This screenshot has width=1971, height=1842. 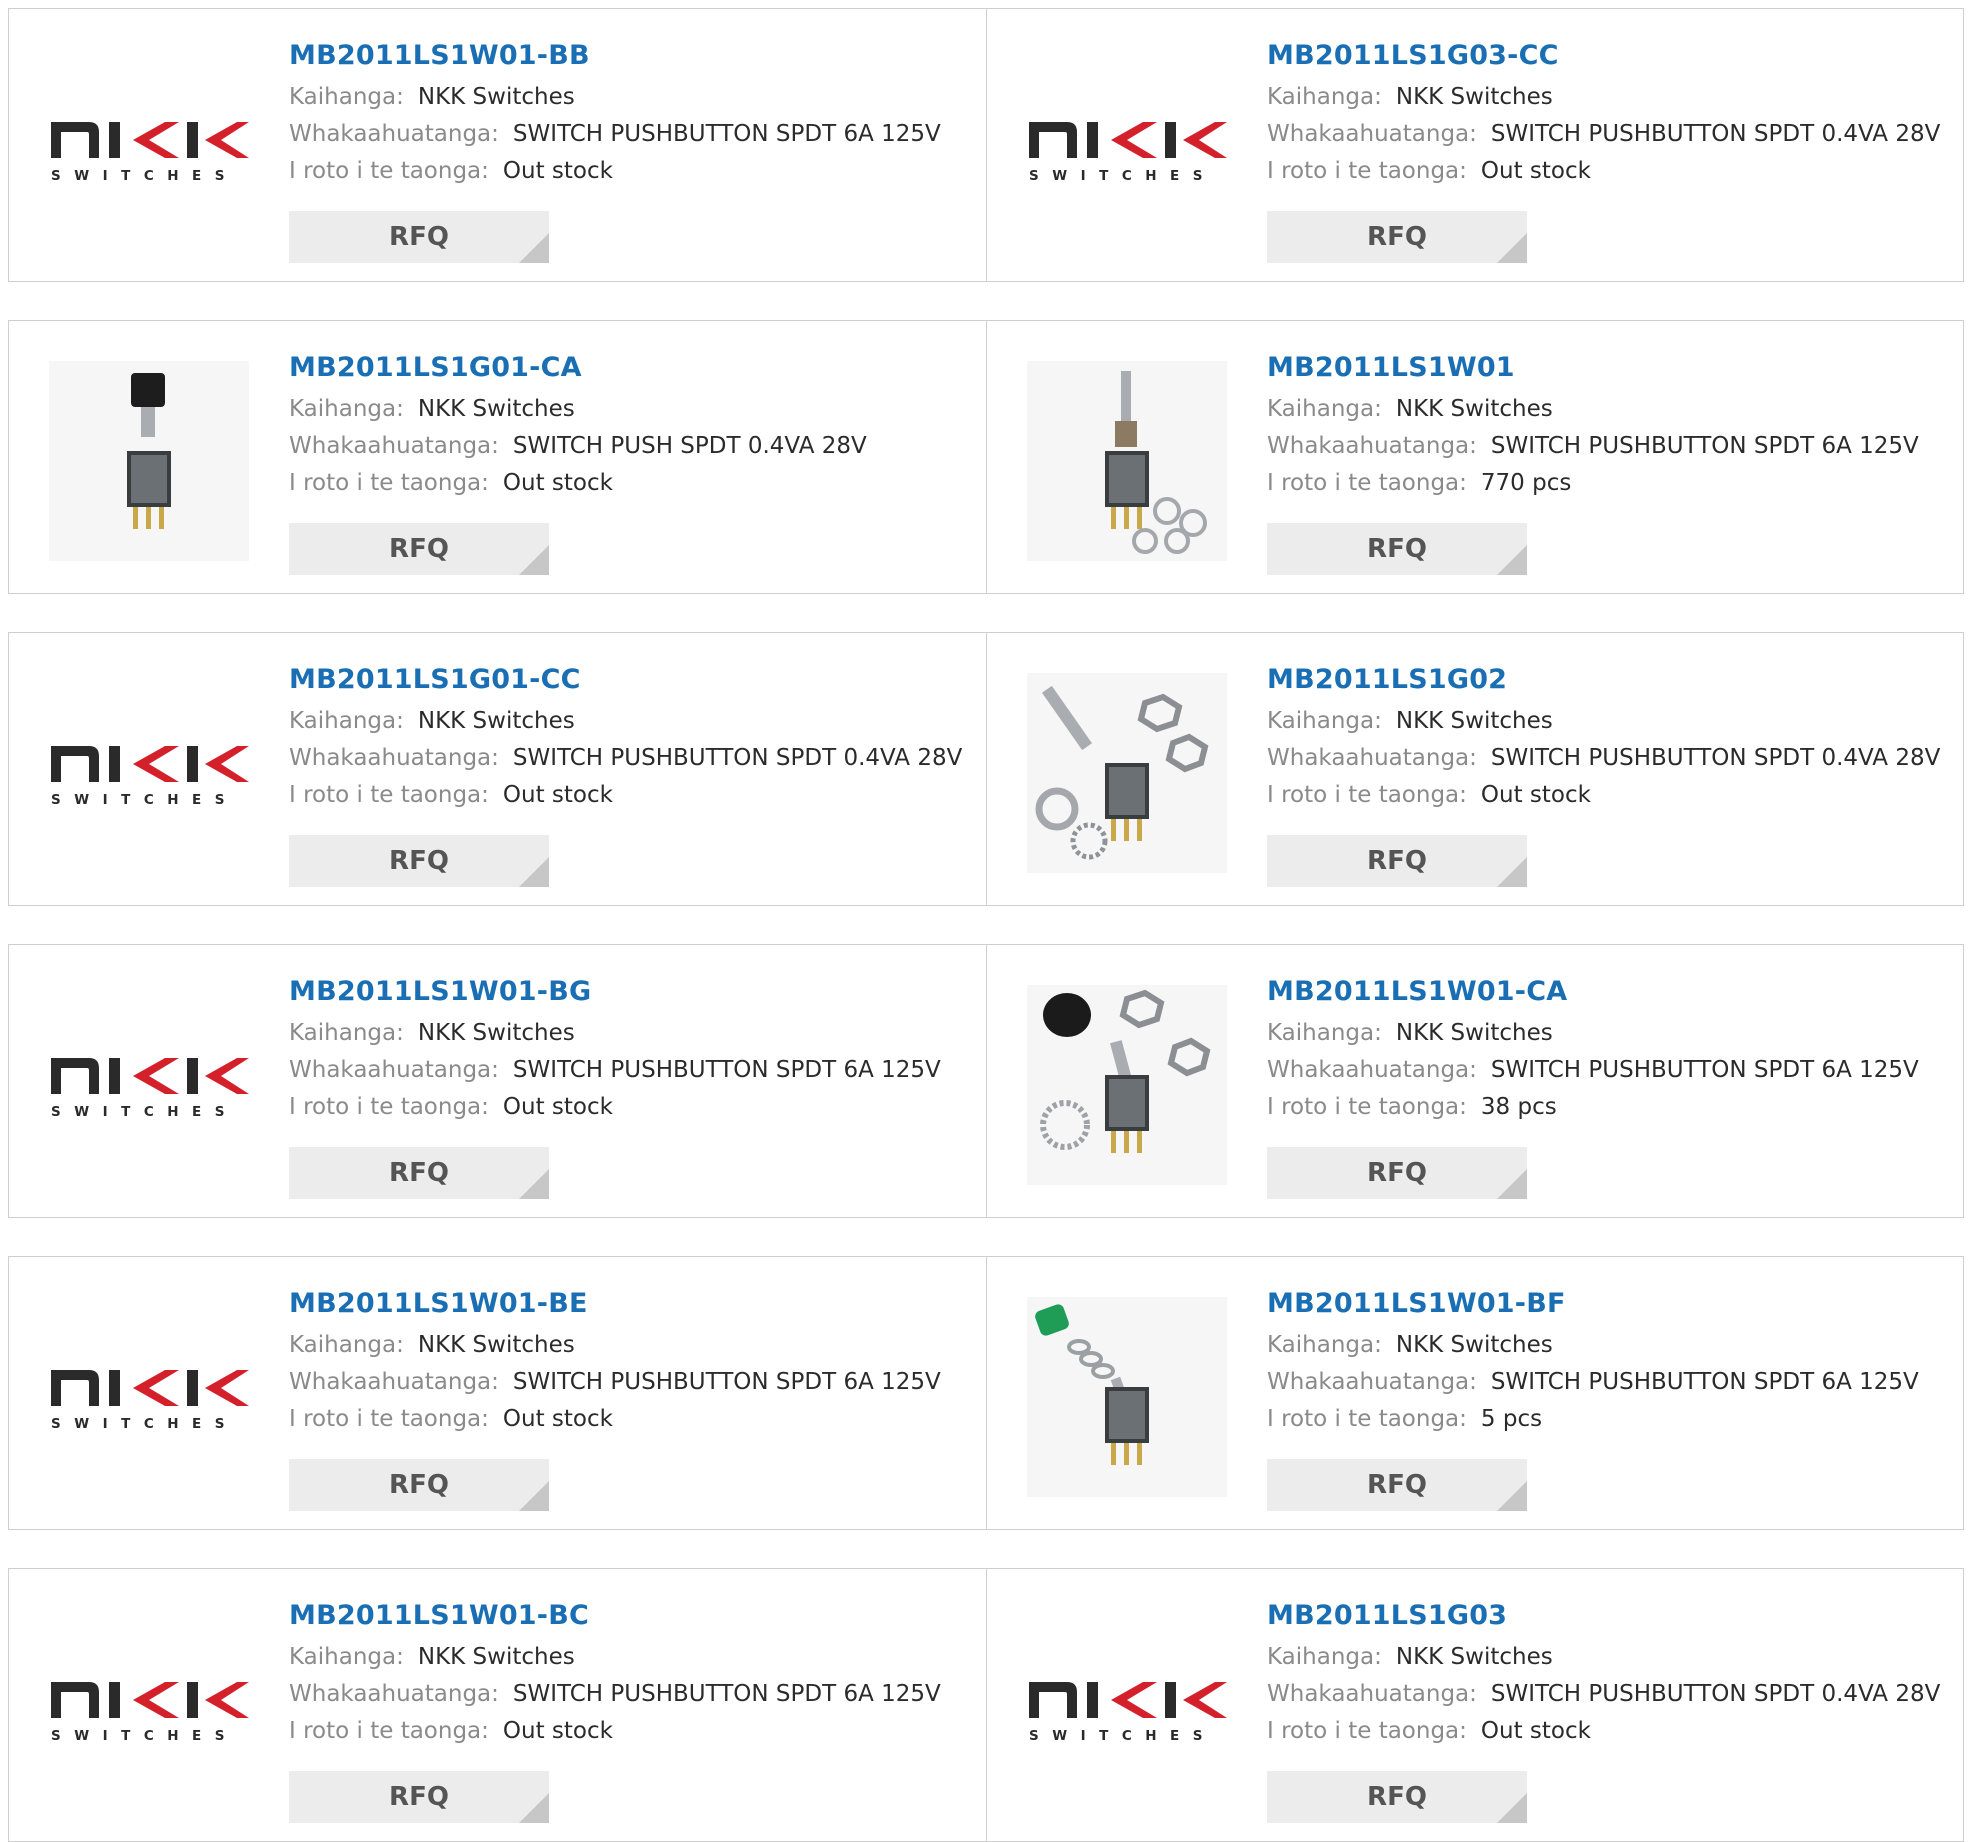 What do you see at coordinates (632, 370) in the screenshot?
I see `product-title-link: MB2011LS1G01-CA` at bounding box center [632, 370].